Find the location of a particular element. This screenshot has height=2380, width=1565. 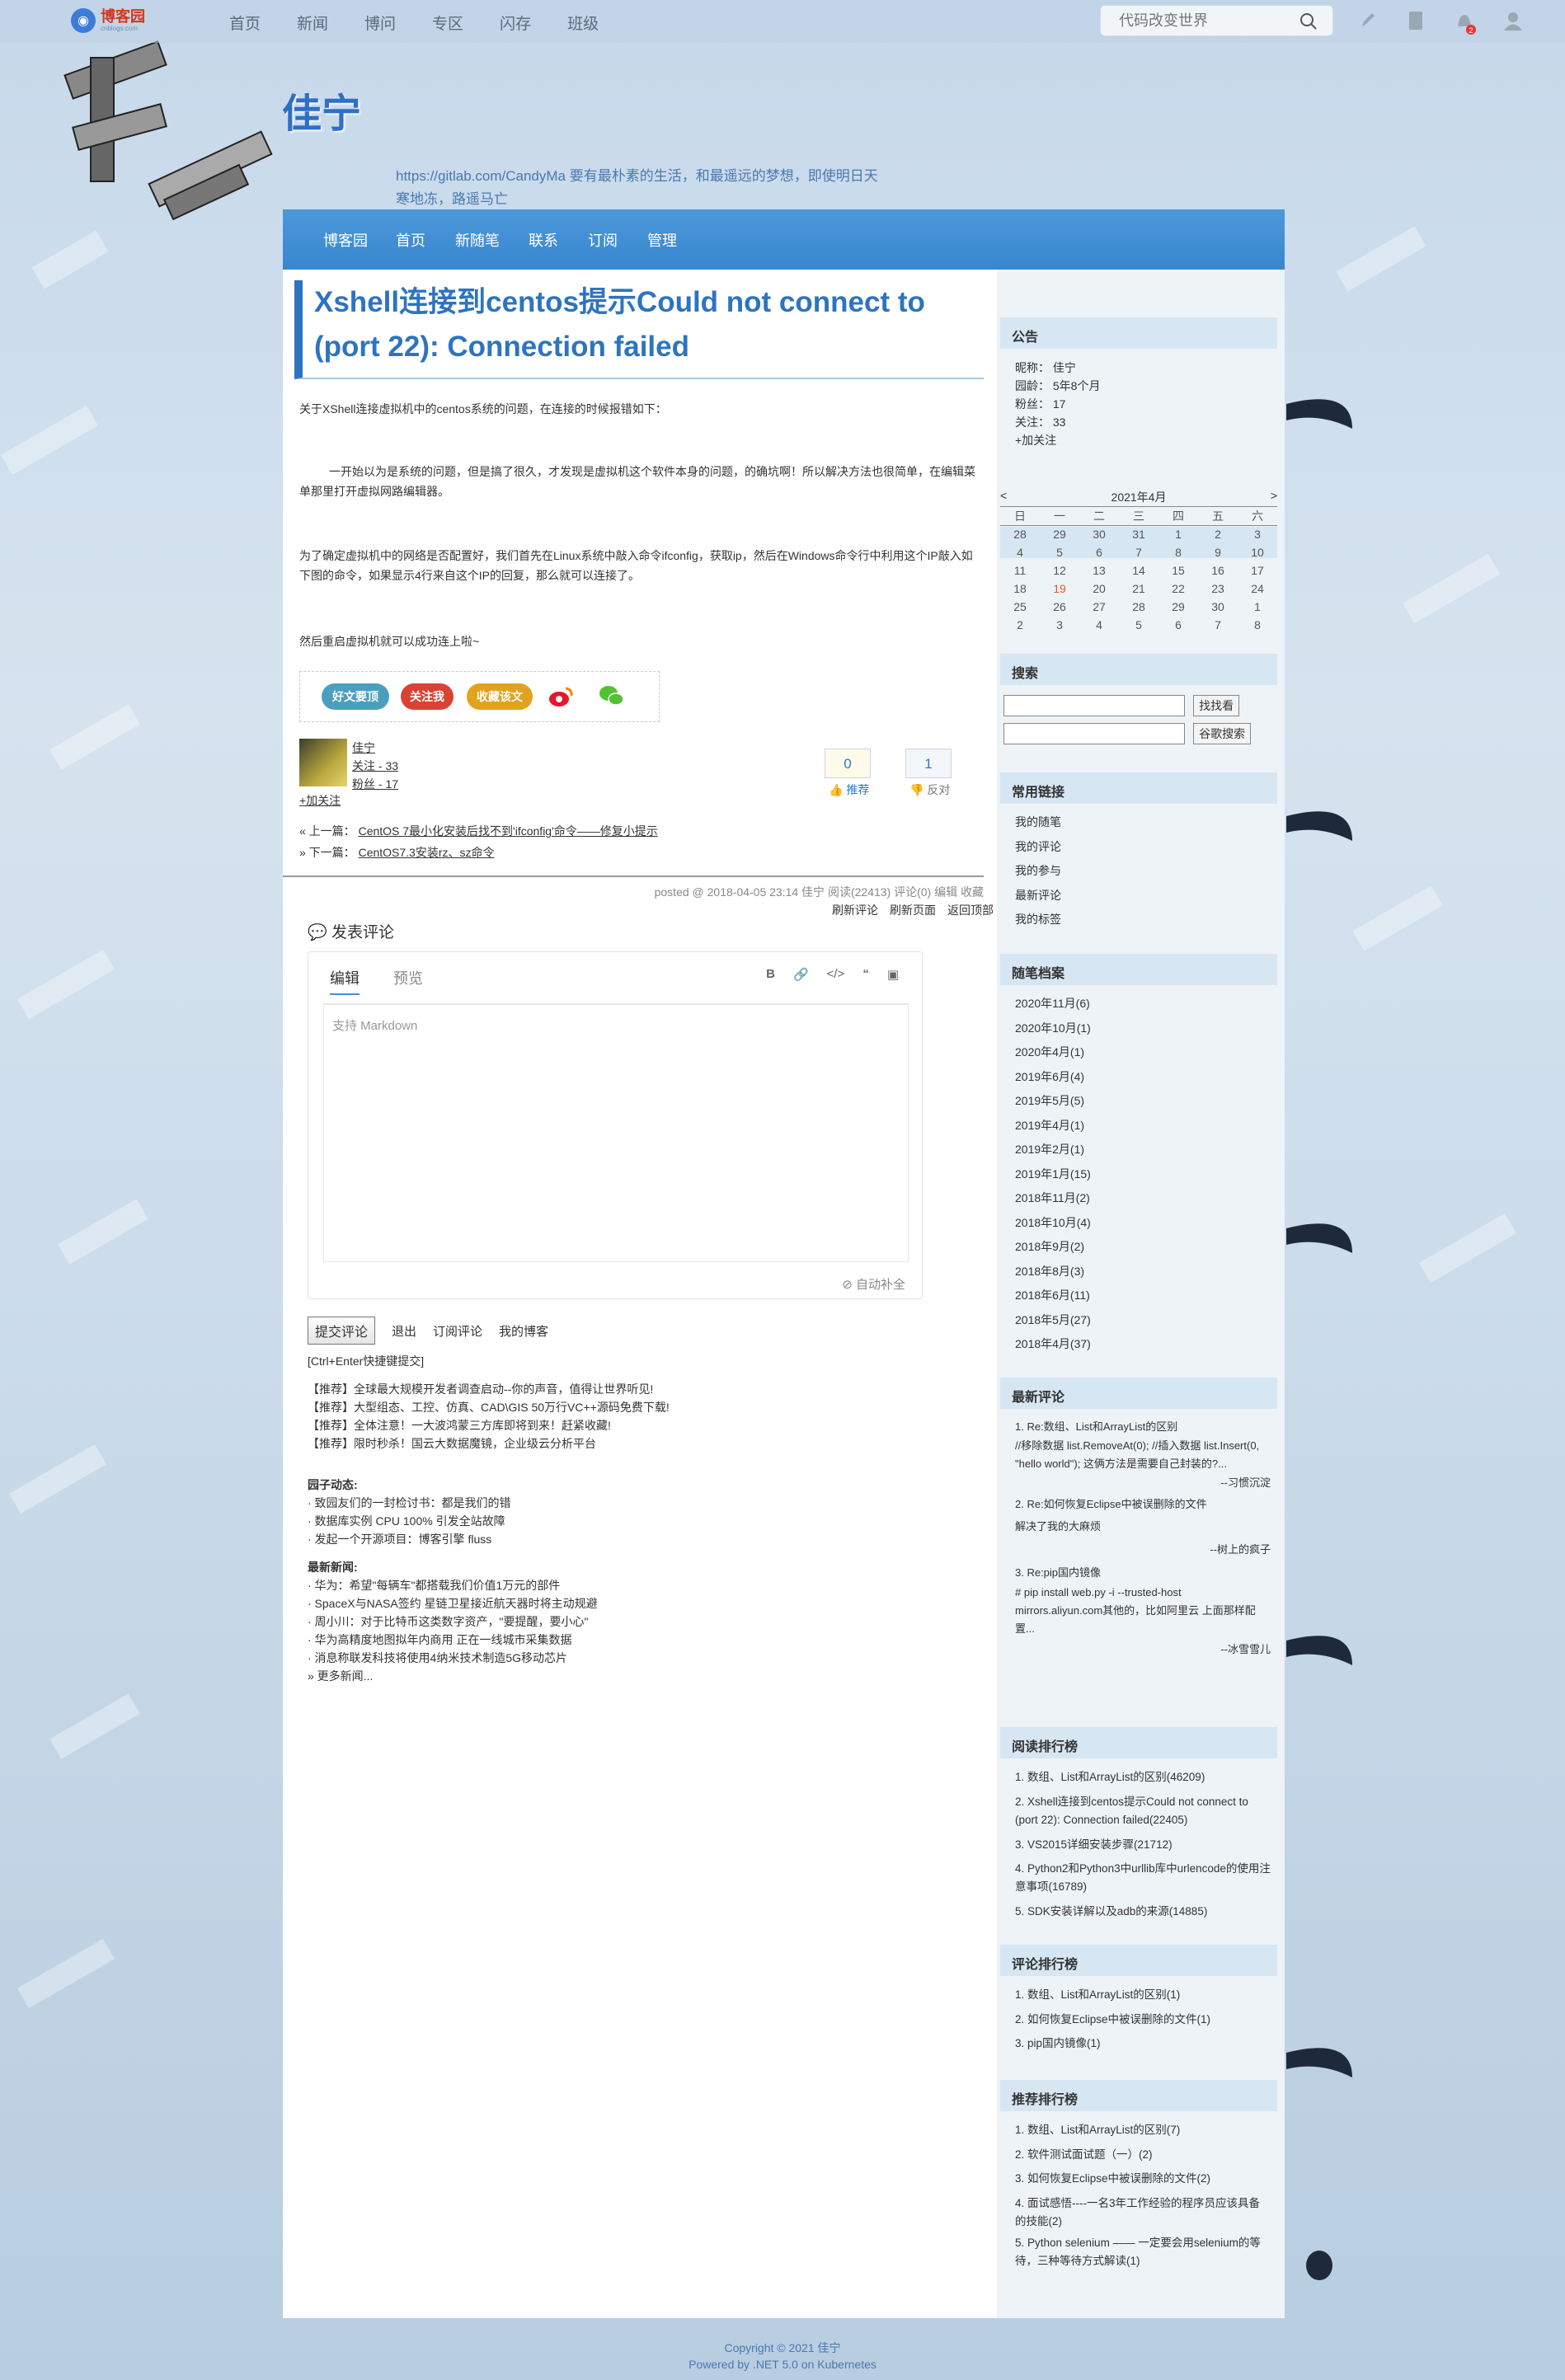

blog-nav-new-post: 新随笔 is located at coordinates (477, 240).